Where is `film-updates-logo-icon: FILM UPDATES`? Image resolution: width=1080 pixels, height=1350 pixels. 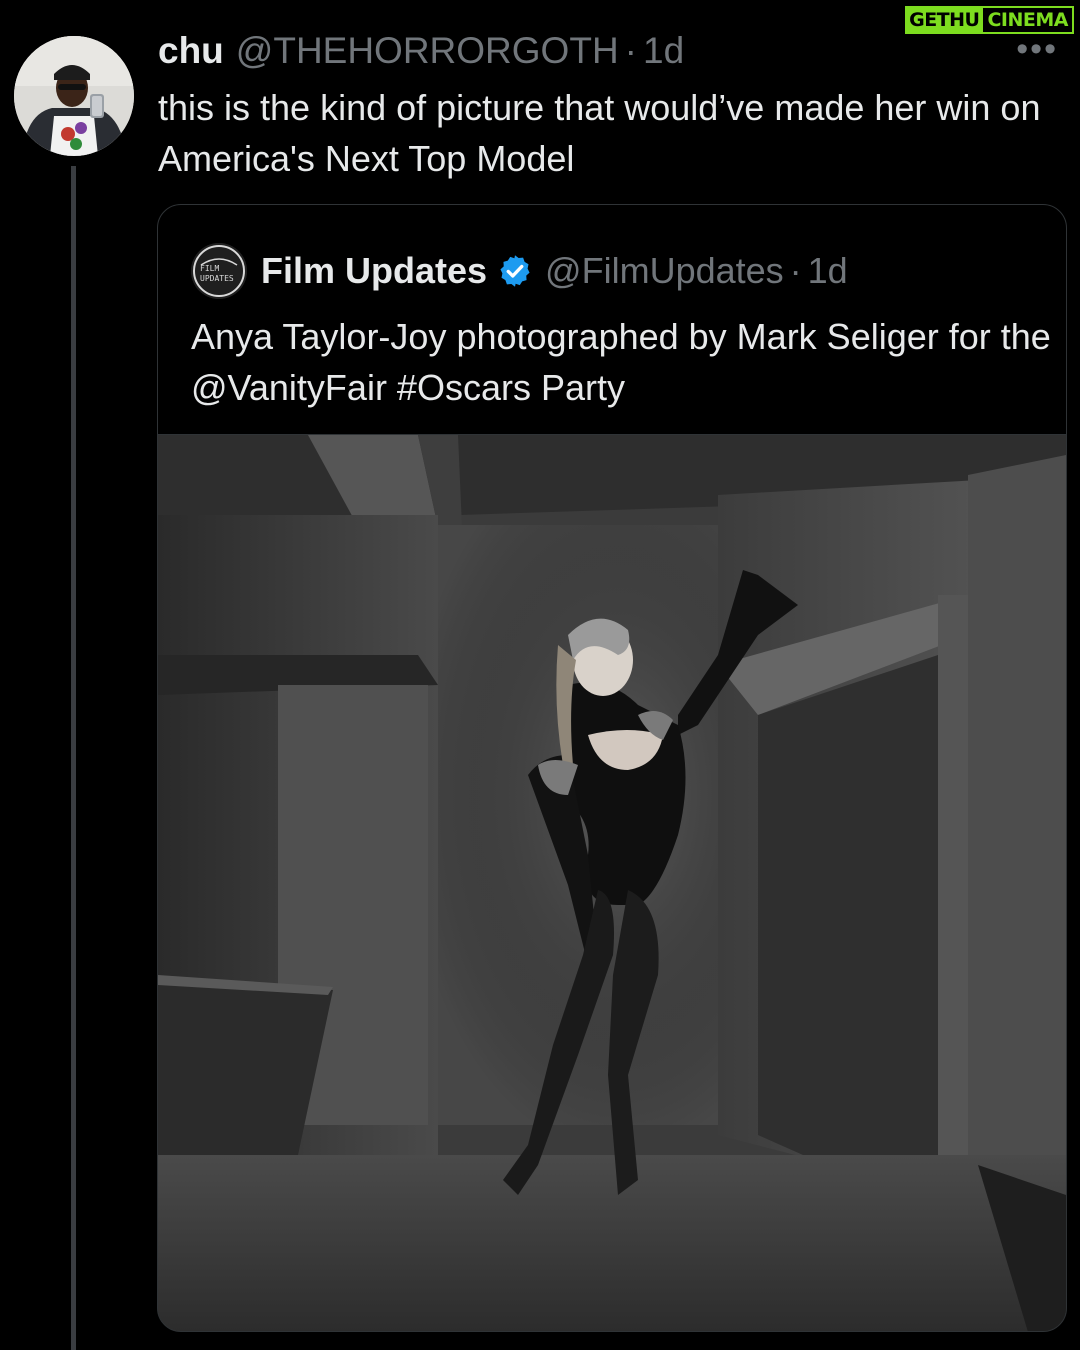 film-updates-logo-icon: FILM UPDATES is located at coordinates (219, 271).